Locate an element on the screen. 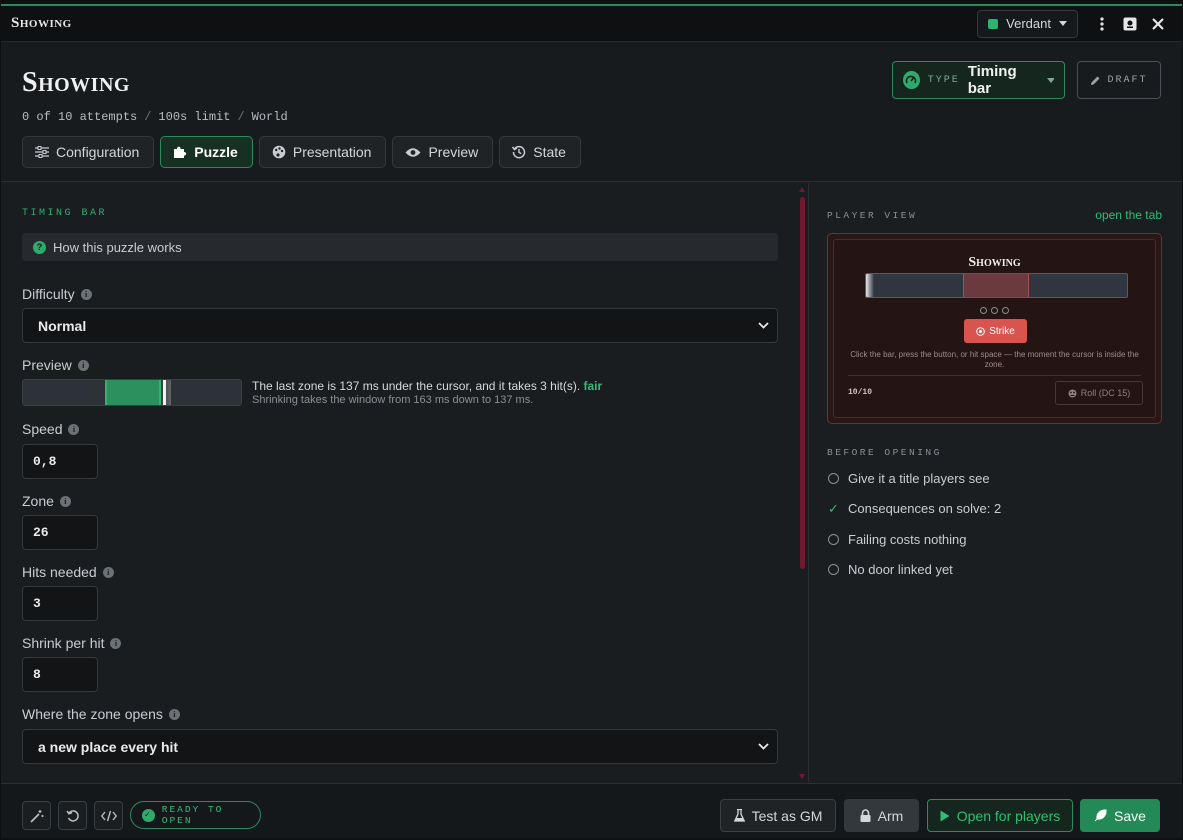 Image resolution: width=1183 pixels, height=840 pixels. theme-selector: Verdant is located at coordinates (1027, 23).